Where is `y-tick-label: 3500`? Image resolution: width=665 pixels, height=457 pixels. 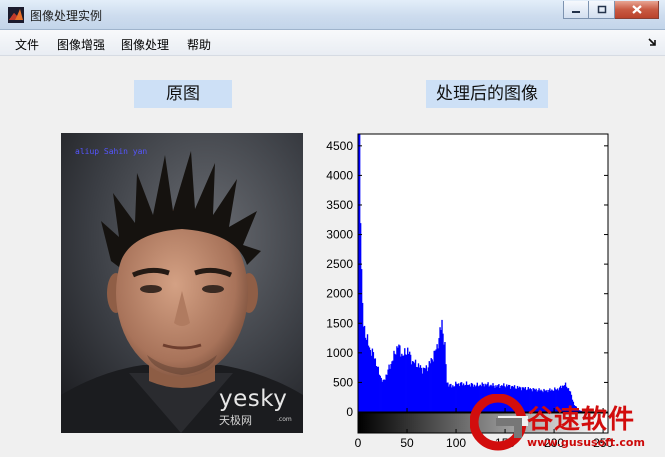 y-tick-label: 3500 is located at coordinates (339, 205).